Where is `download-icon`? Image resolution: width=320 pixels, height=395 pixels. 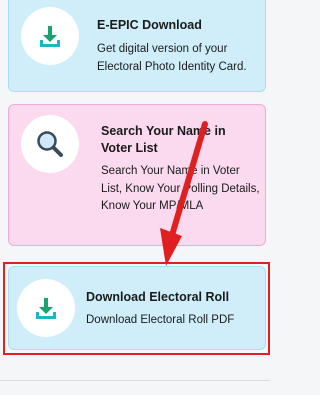 download-icon is located at coordinates (50, 36).